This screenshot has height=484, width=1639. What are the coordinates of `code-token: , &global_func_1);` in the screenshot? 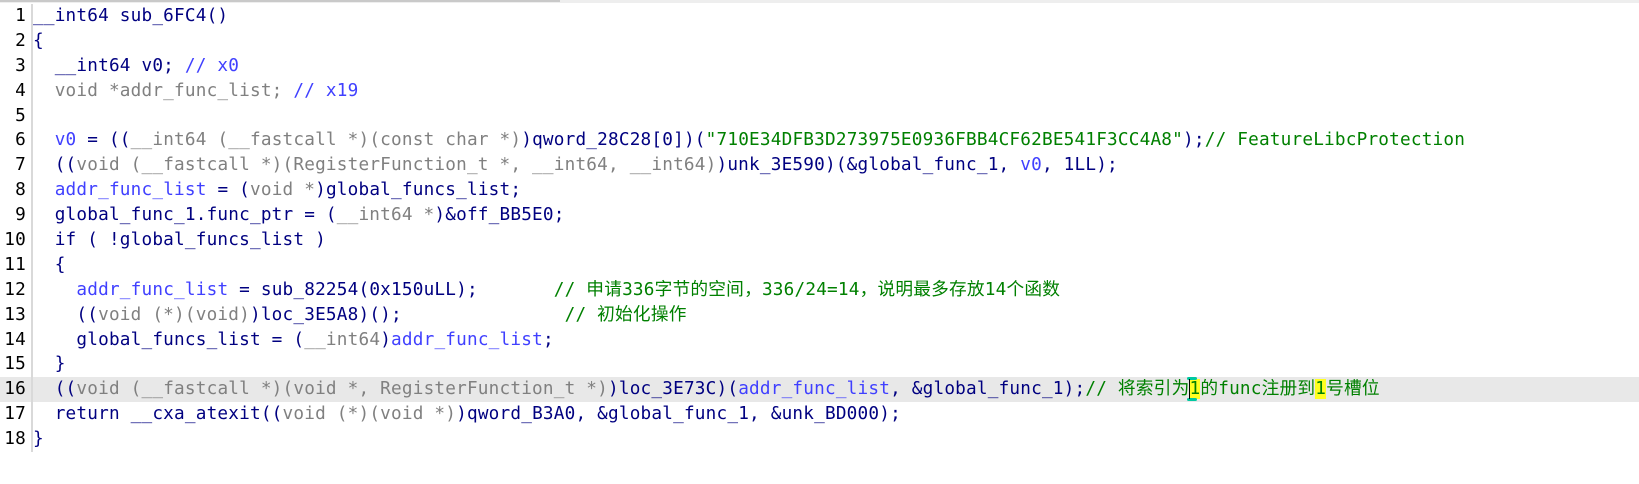 It's located at (987, 389).